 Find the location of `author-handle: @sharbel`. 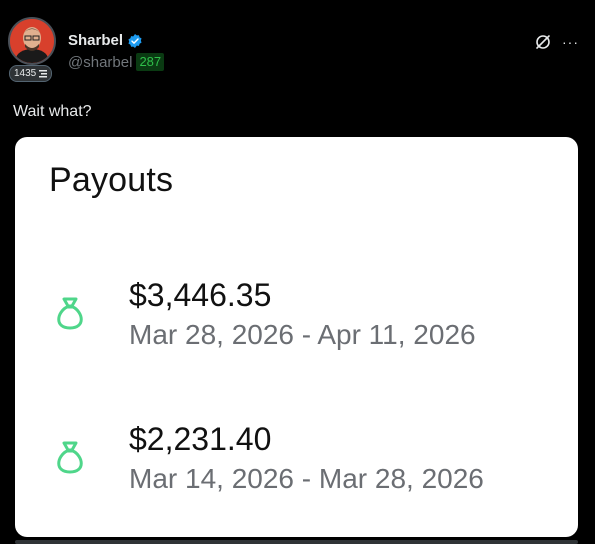

author-handle: @sharbel is located at coordinates (100, 62).